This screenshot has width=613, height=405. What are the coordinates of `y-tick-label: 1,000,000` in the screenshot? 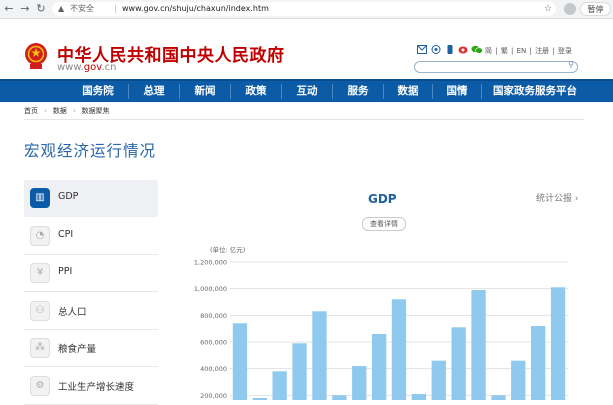 It's located at (210, 289).